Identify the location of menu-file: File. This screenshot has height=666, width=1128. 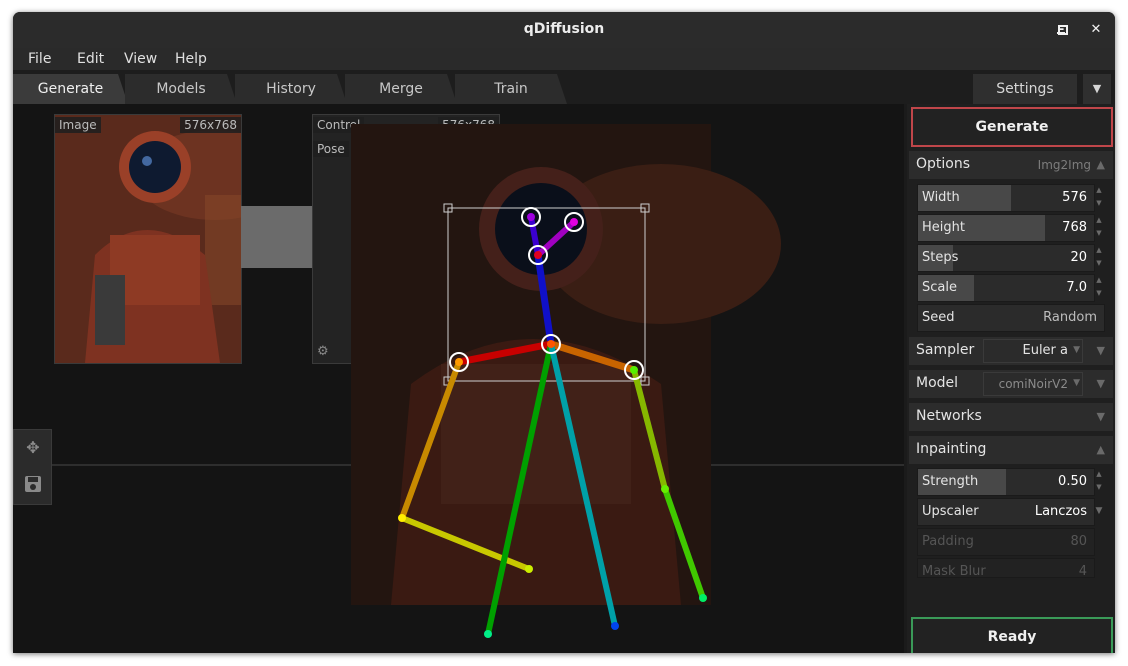
(39, 59).